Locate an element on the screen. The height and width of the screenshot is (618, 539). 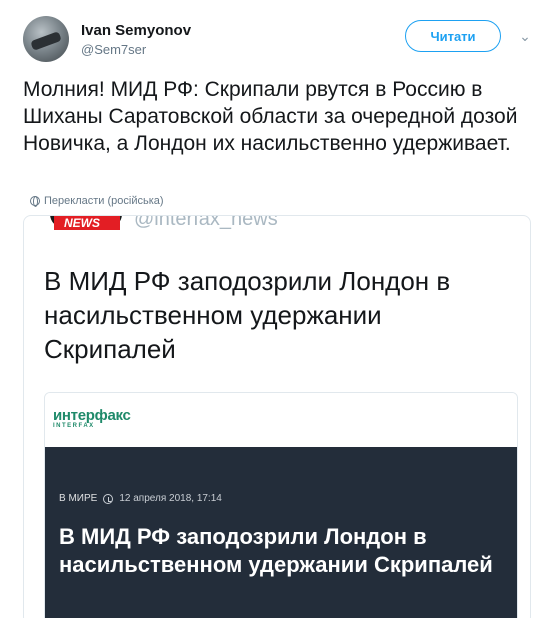
quoted-header: NEWS @interfax_news is located at coordinates (277, 227).